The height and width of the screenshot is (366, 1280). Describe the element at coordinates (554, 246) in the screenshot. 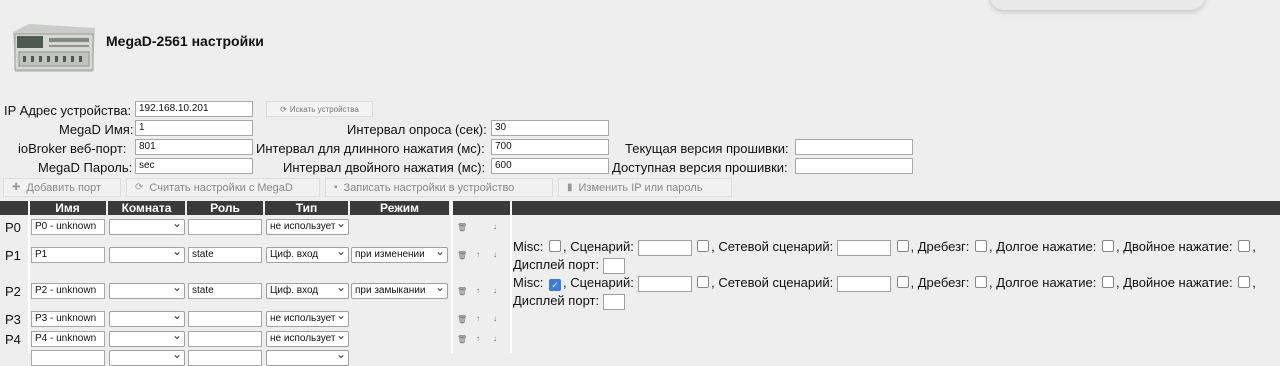

I see `misc-checkbox` at that location.